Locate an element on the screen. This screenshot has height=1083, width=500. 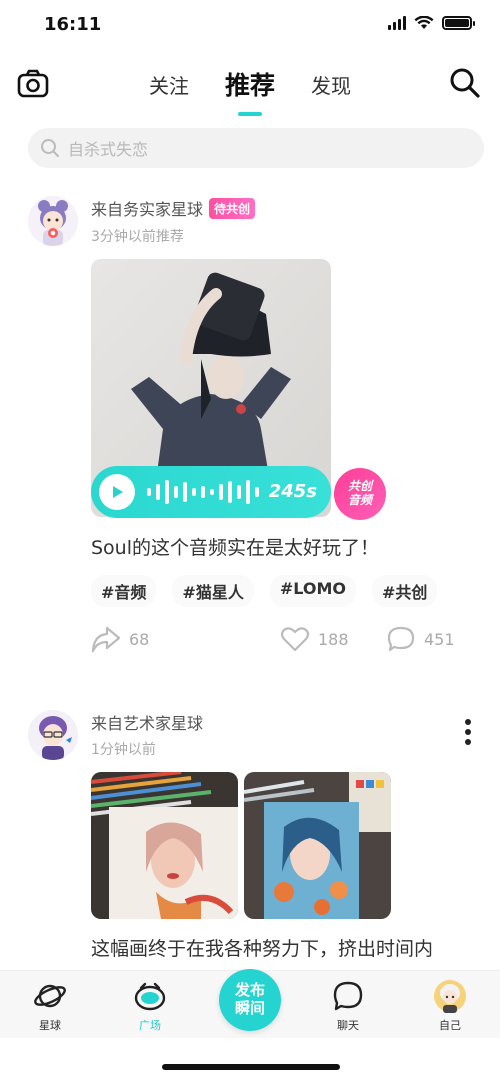
wifi-icon is located at coordinates (424, 22).